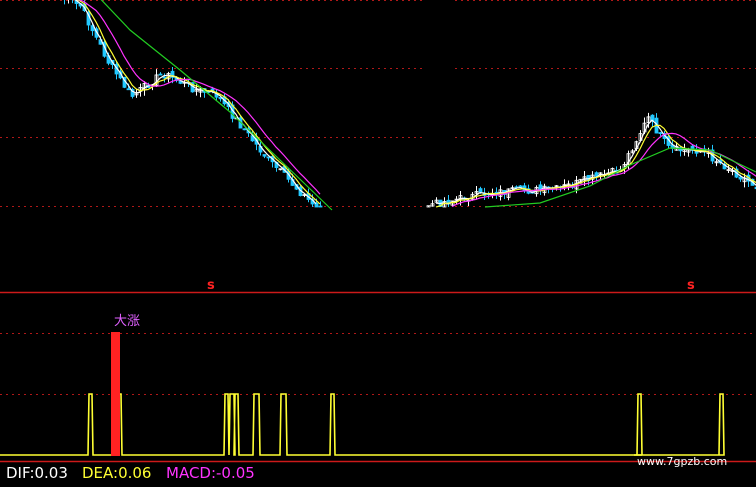  I want to click on ma60-line, so click(620, 177).